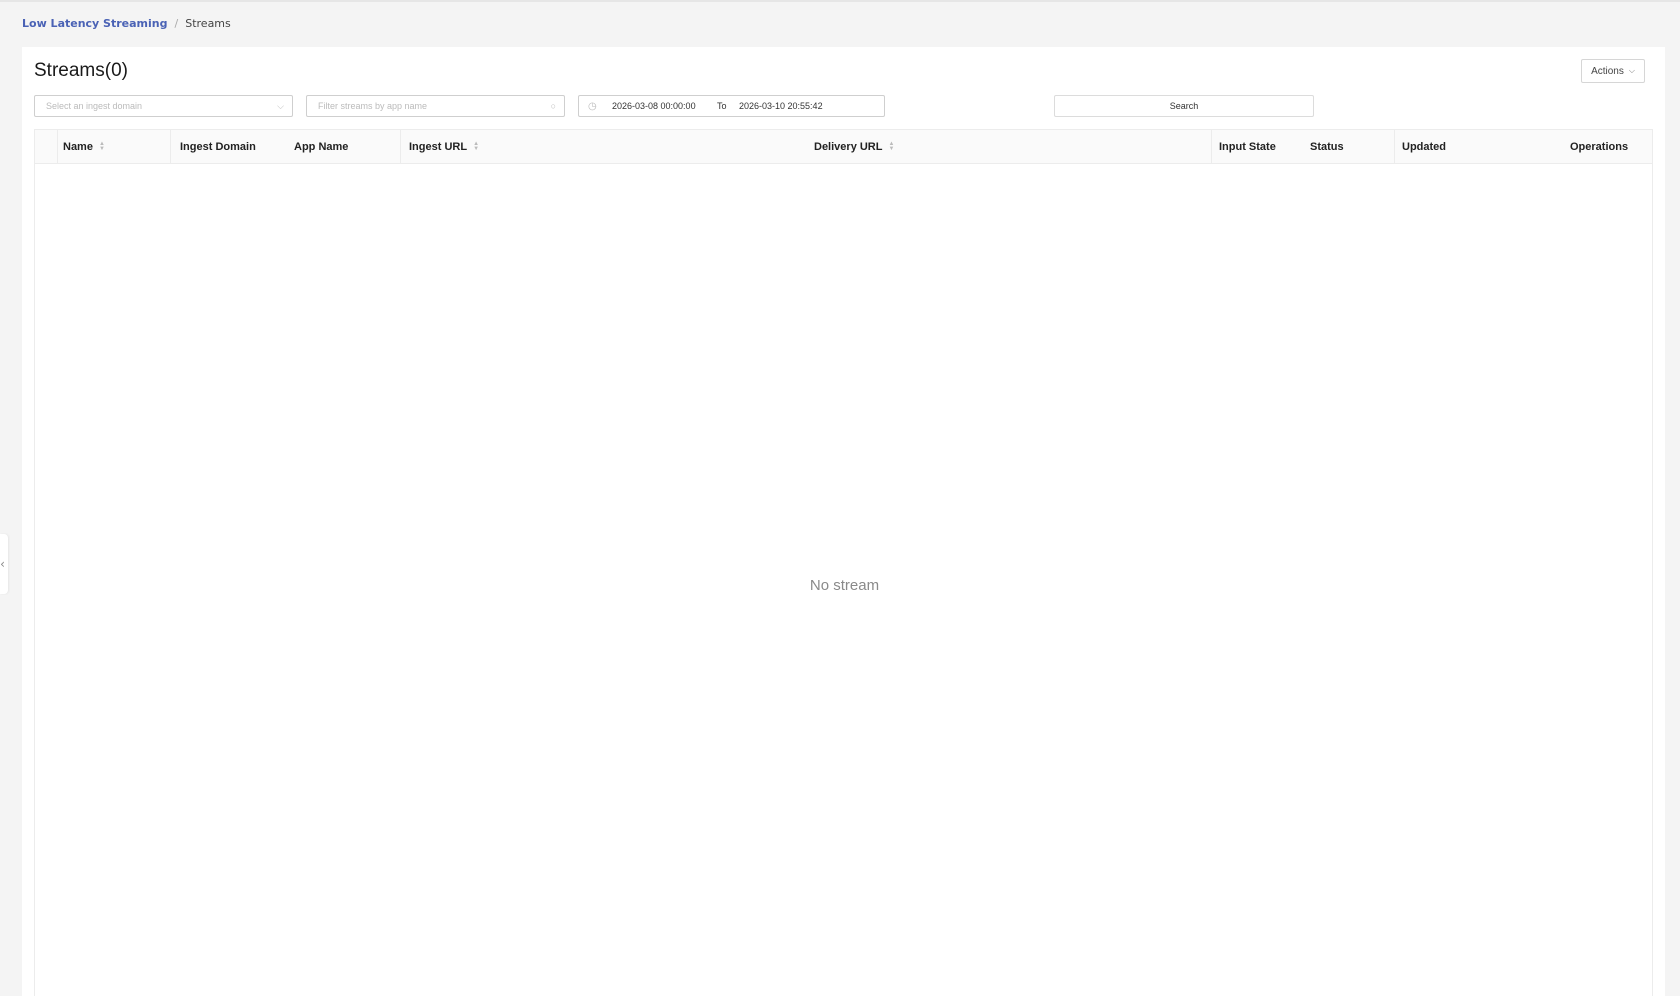 This screenshot has height=996, width=1680. I want to click on column-header-ingest-url: Ingest URL ▲ ▼, so click(444, 147).